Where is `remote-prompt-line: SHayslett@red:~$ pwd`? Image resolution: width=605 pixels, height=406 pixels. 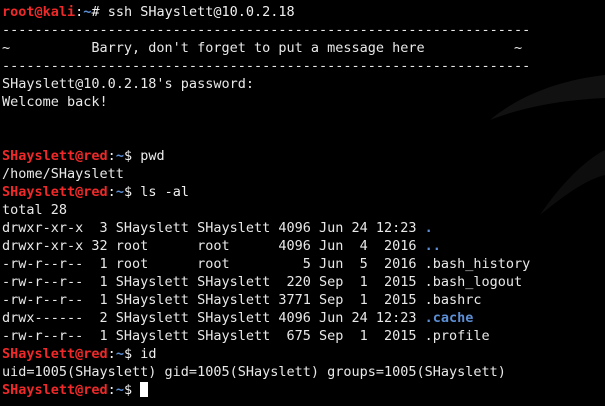 remote-prompt-line: SHayslett@red:~$ pwd is located at coordinates (303, 156).